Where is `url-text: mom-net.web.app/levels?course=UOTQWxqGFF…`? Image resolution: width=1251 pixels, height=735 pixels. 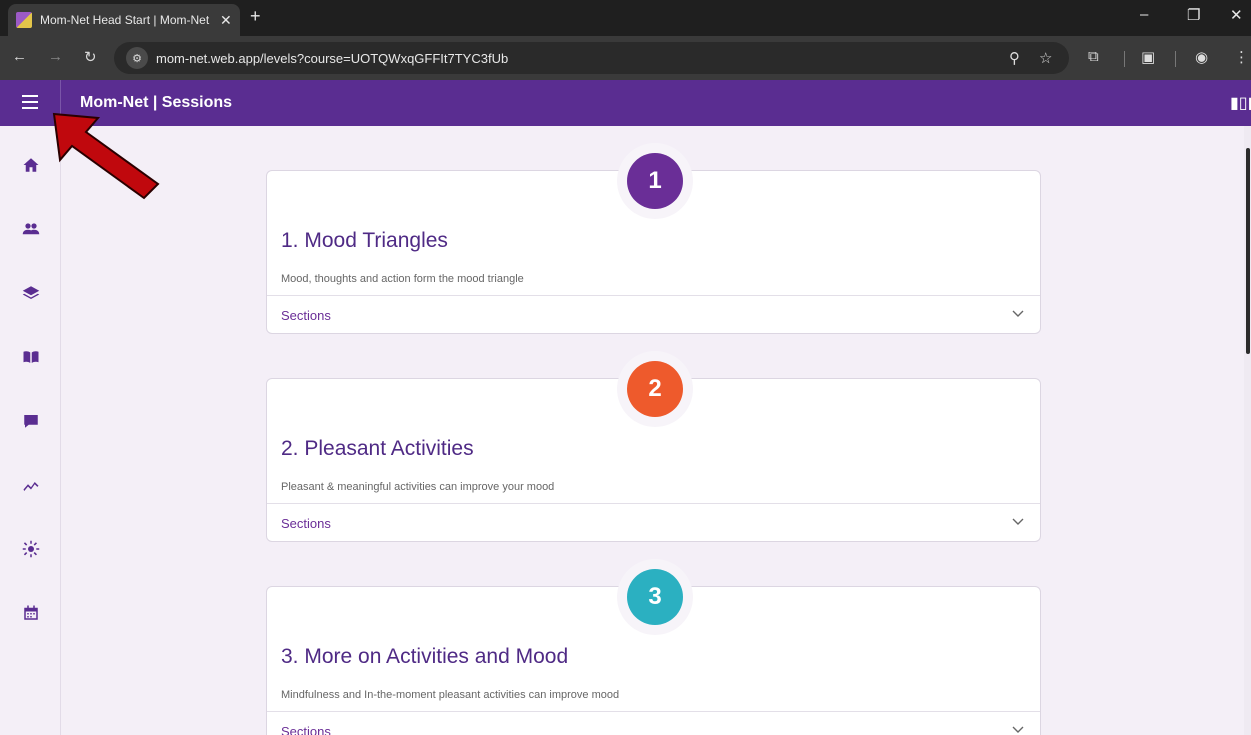
url-text: mom-net.web.app/levels?course=UOTQWxqGFF… is located at coordinates (332, 58).